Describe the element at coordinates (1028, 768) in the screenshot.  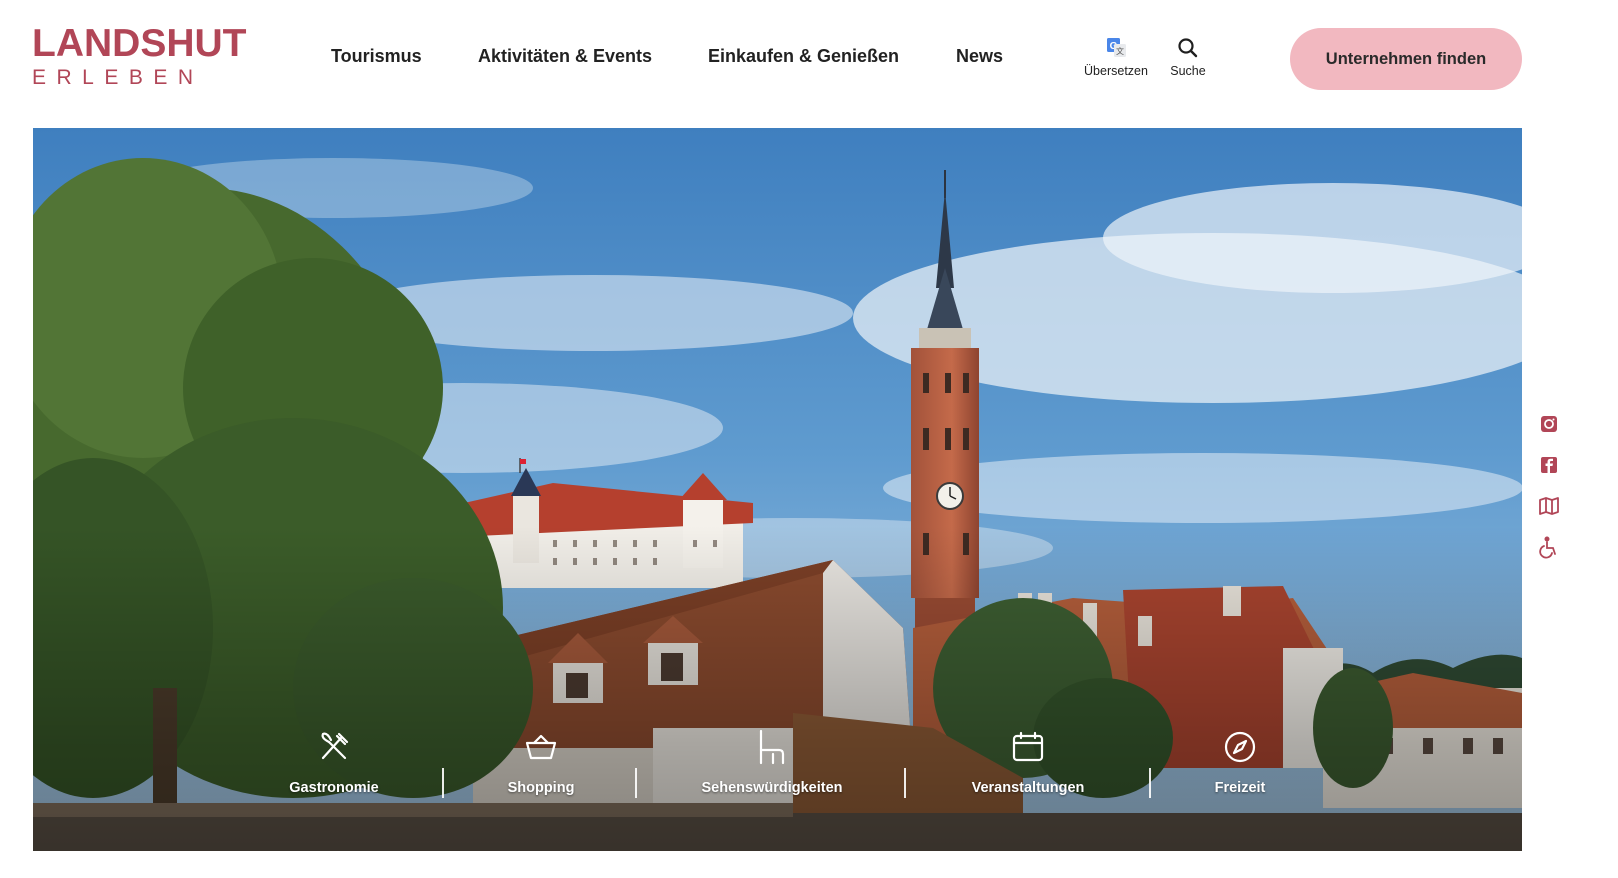
I see `category-veranstaltungen: Veranstaltungen` at that location.